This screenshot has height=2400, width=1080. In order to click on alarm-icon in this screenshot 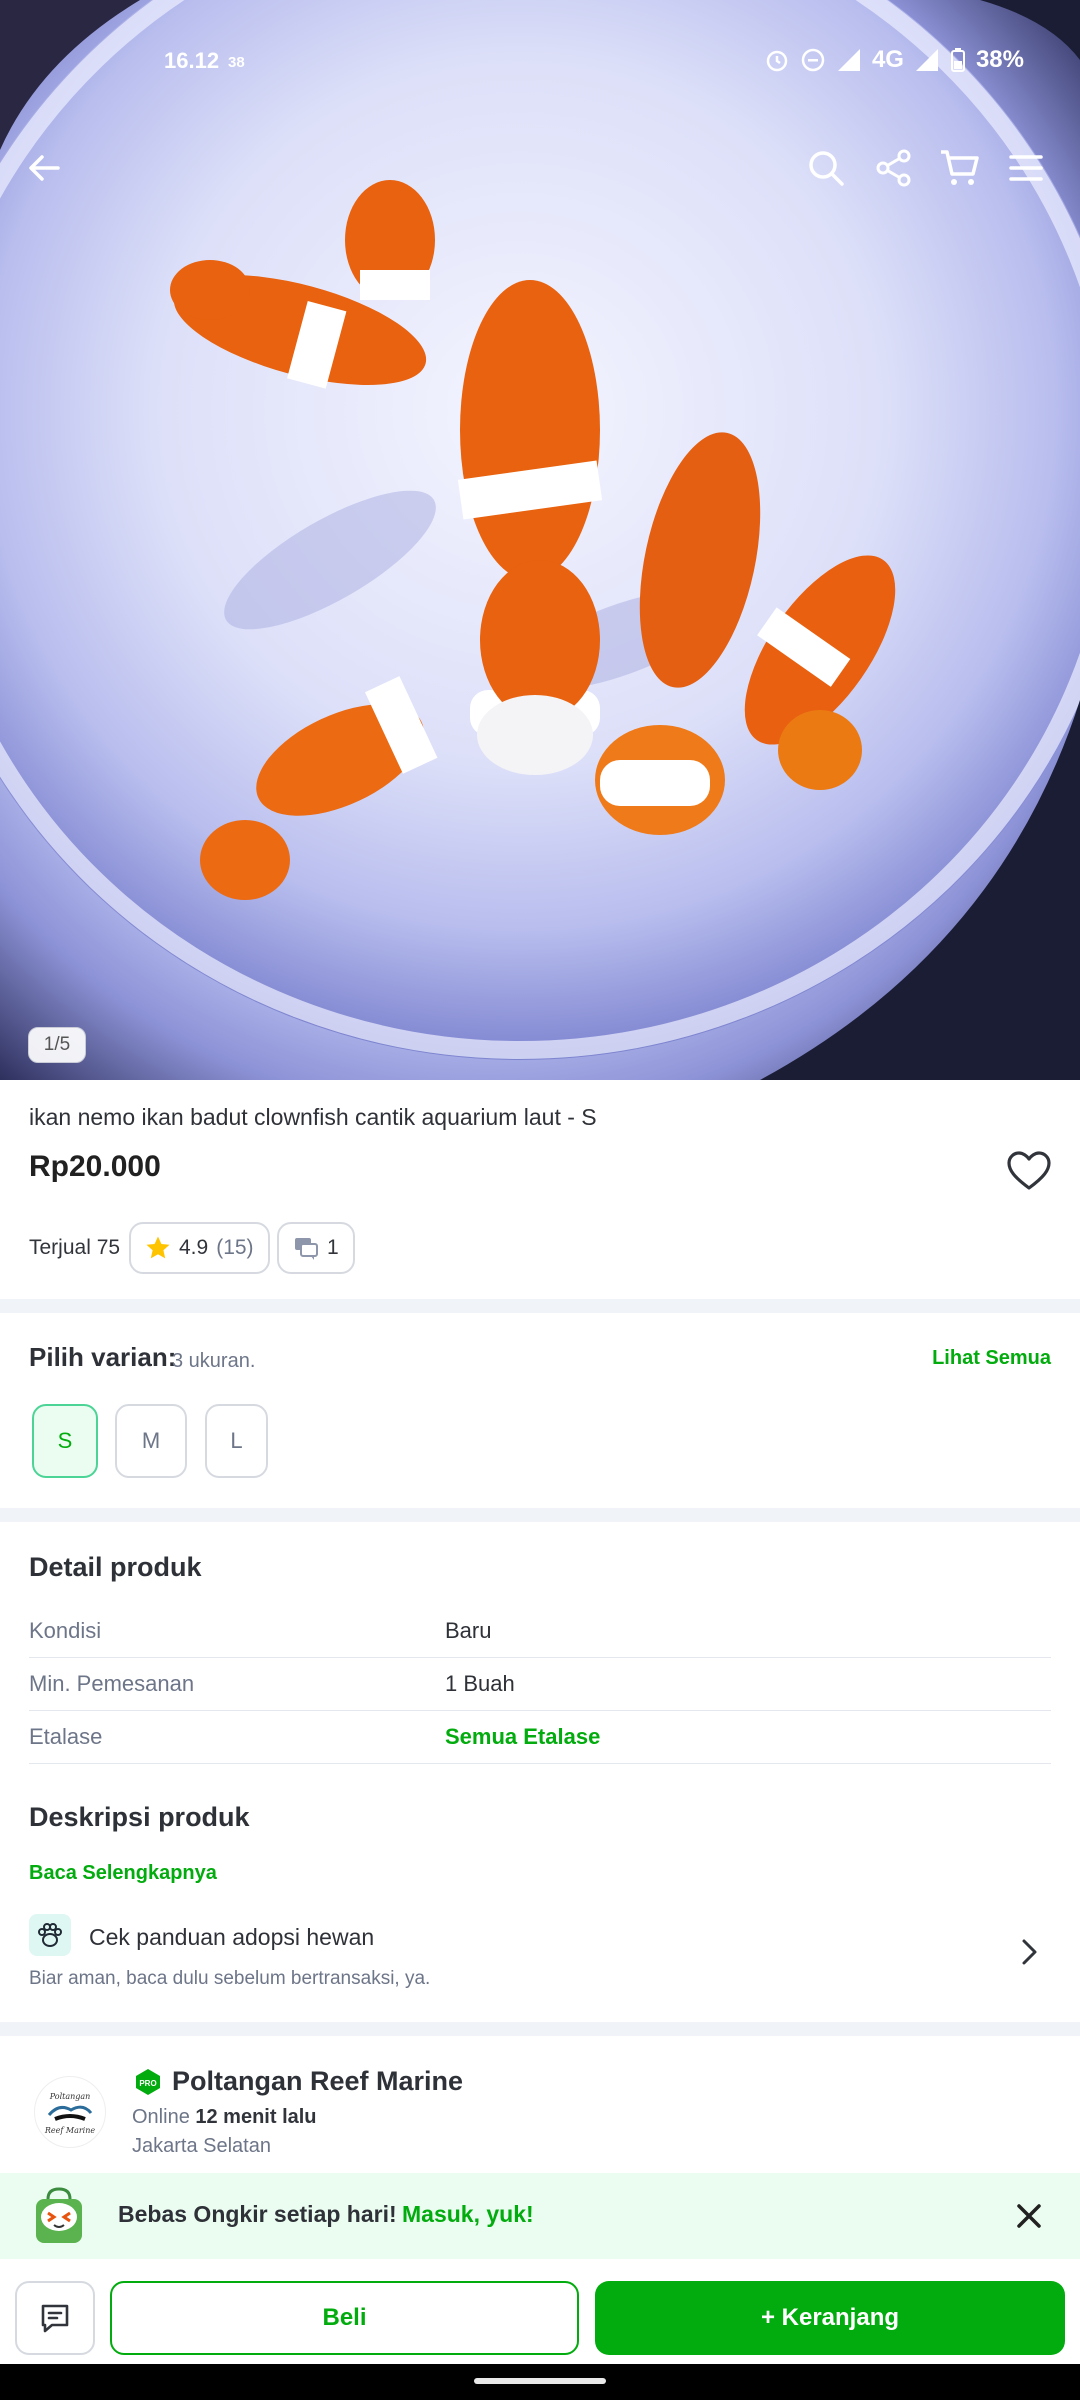, I will do `click(777, 61)`.